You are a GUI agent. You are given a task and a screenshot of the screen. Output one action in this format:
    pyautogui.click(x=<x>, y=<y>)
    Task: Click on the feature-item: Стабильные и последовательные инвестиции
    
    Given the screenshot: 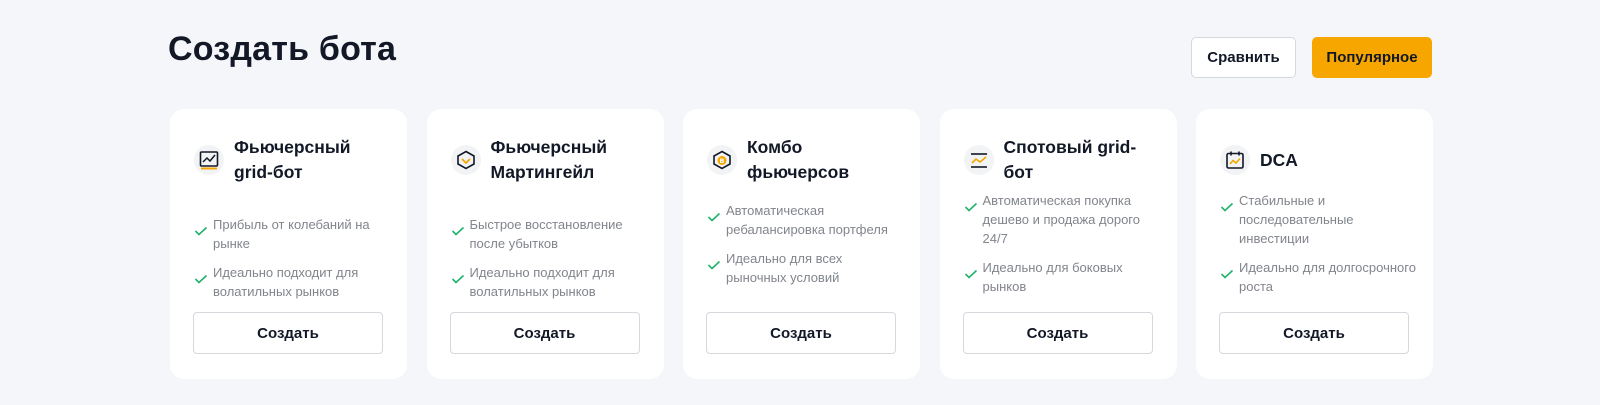 What is the action you would take?
    pyautogui.click(x=1319, y=219)
    